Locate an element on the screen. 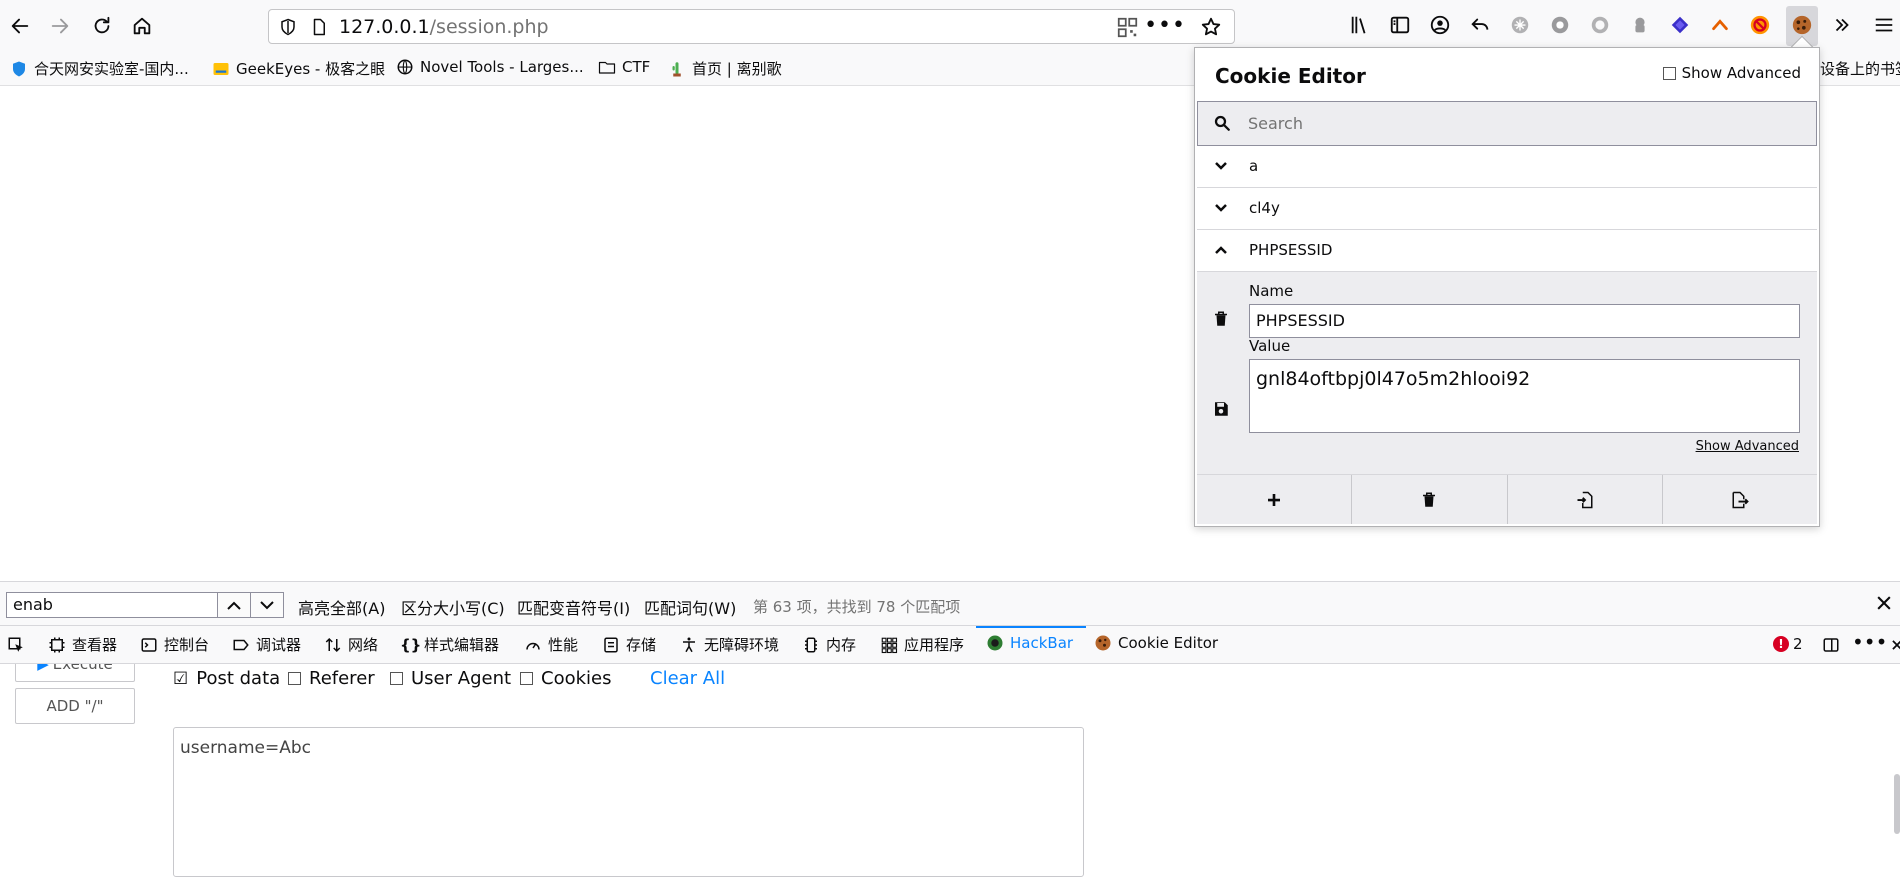 This screenshot has height=891, width=1900. hackbar-icon is located at coordinates (995, 643).